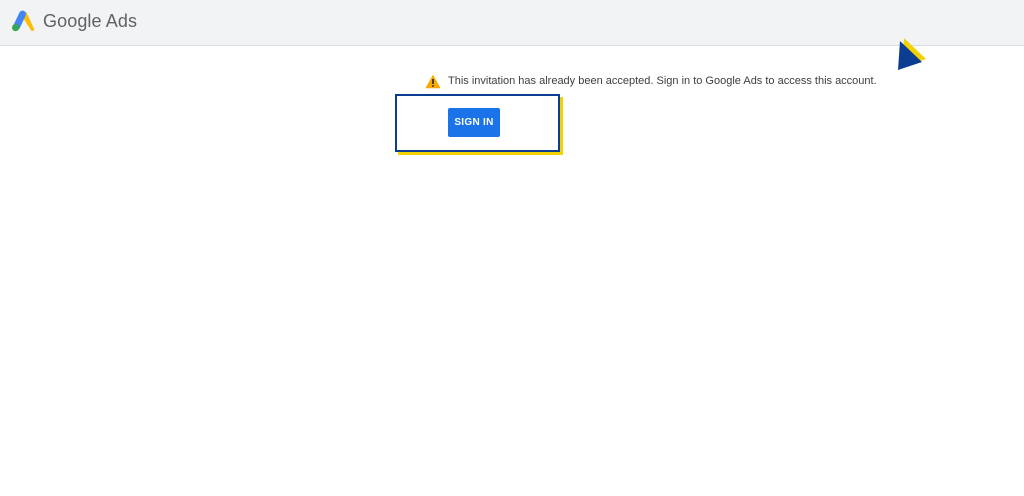  Describe the element at coordinates (433, 81) in the screenshot. I see `warning-icon` at that location.